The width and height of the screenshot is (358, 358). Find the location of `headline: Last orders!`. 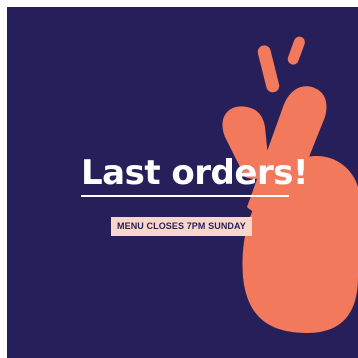

headline: Last orders! is located at coordinates (194, 173).